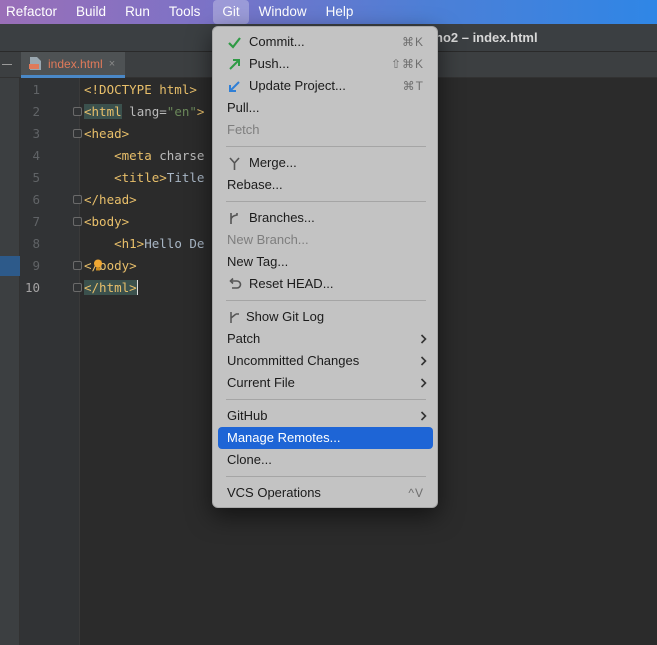 This screenshot has width=657, height=645. I want to click on code-text: <title>Title, so click(159, 177).